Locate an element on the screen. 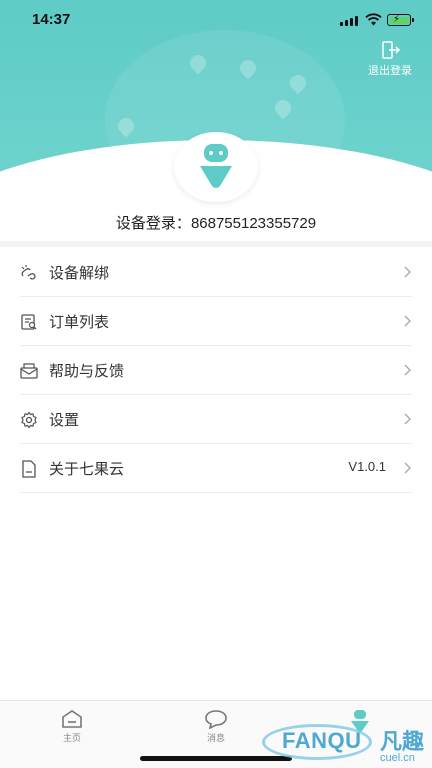 The height and width of the screenshot is (768, 432). charging-icon: ⚡ is located at coordinates (397, 19).